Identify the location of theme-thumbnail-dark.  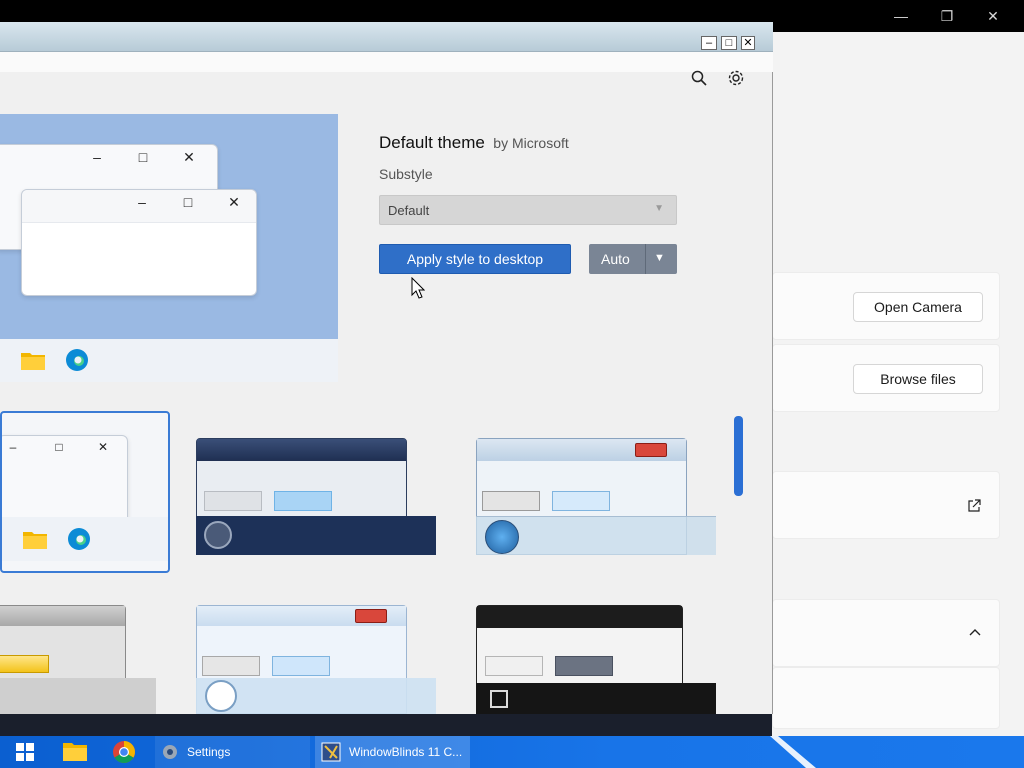
(596, 659).